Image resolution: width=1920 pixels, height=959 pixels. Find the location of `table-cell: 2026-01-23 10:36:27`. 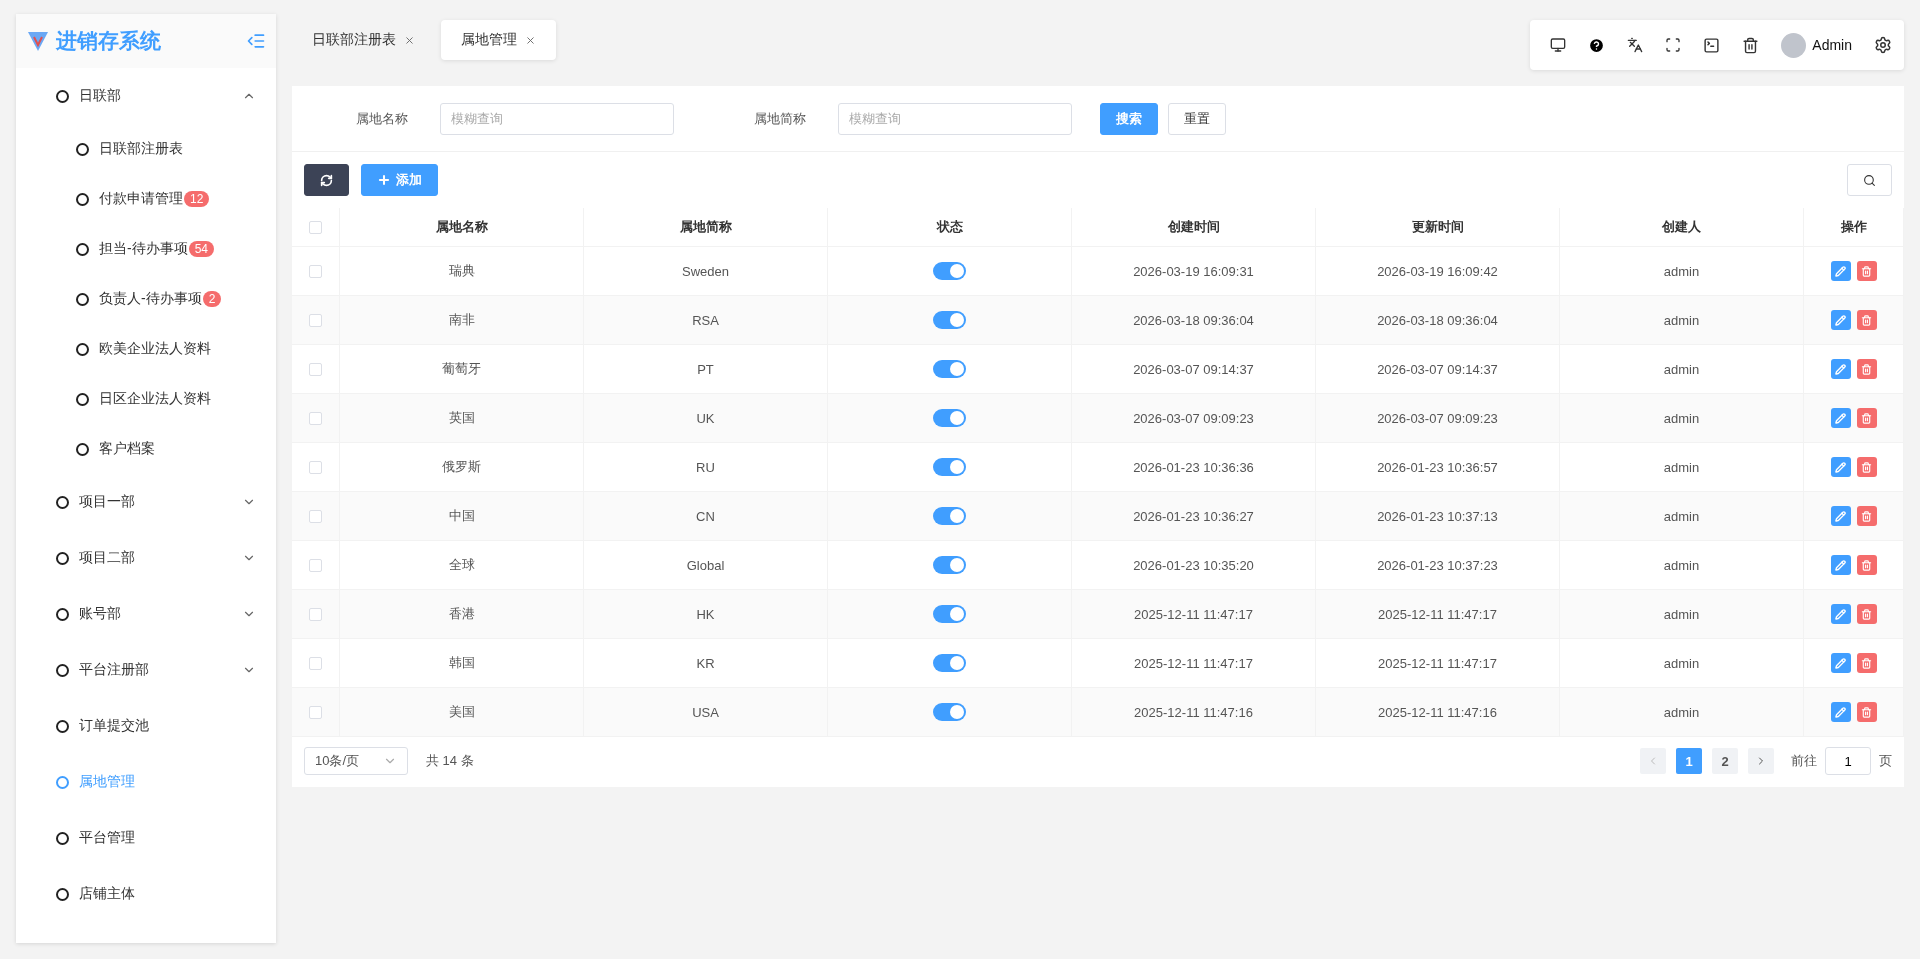

table-cell: 2026-01-23 10:36:27 is located at coordinates (1194, 516).